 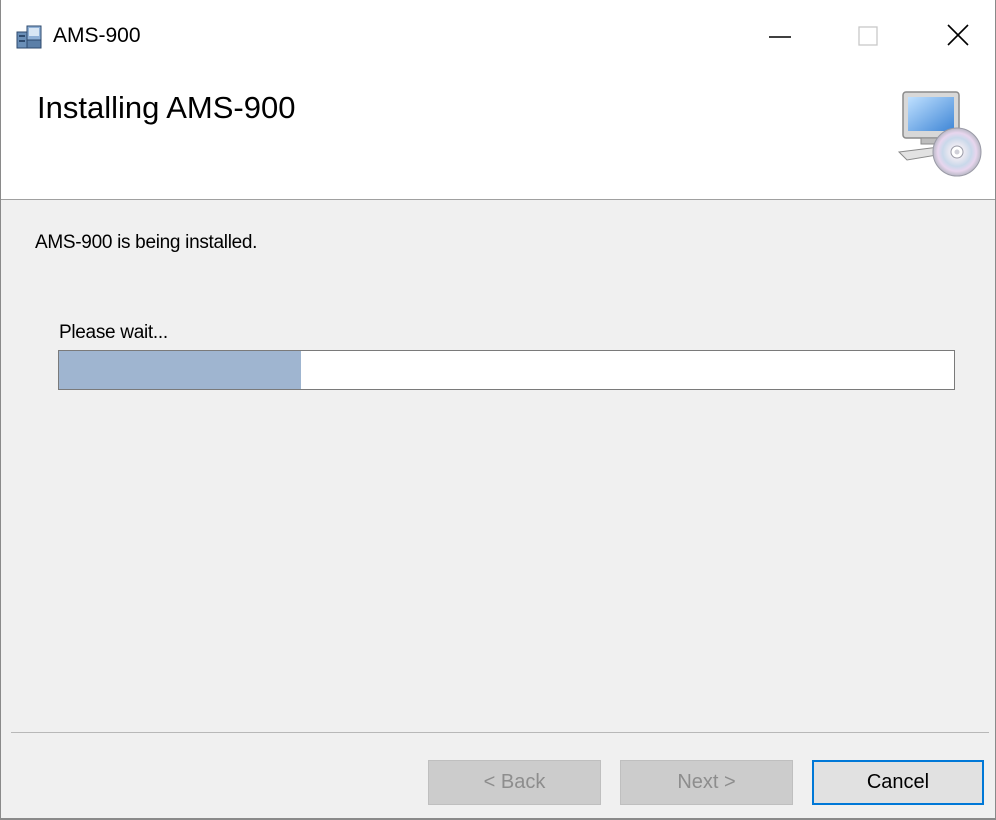 I want to click on window-title: AMS-900, so click(x=97, y=35).